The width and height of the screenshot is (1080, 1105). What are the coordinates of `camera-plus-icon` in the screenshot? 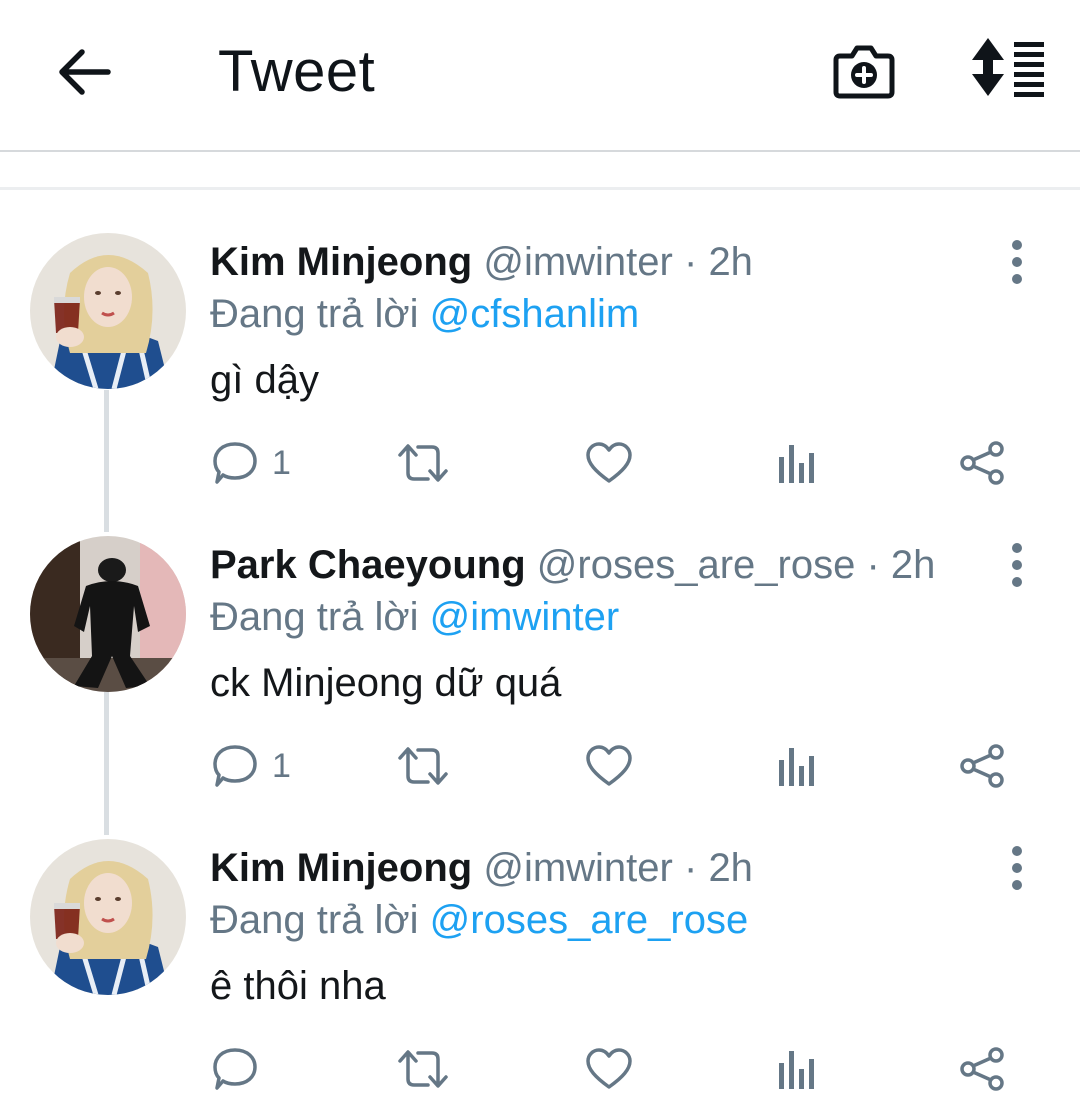 It's located at (864, 72).